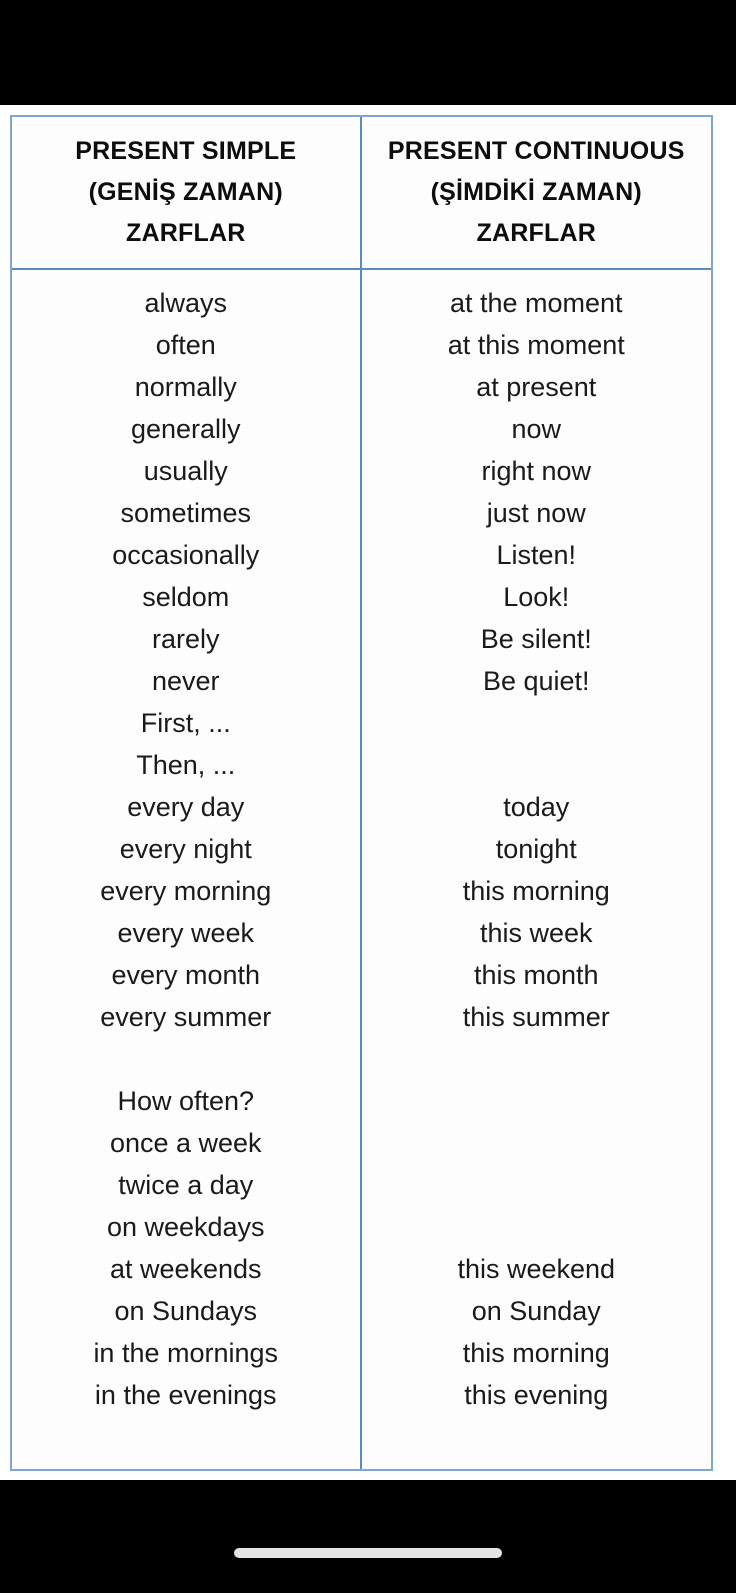 The width and height of the screenshot is (736, 1593). Describe the element at coordinates (185, 1395) in the screenshot. I see `adverb-entry: in the evenings` at that location.